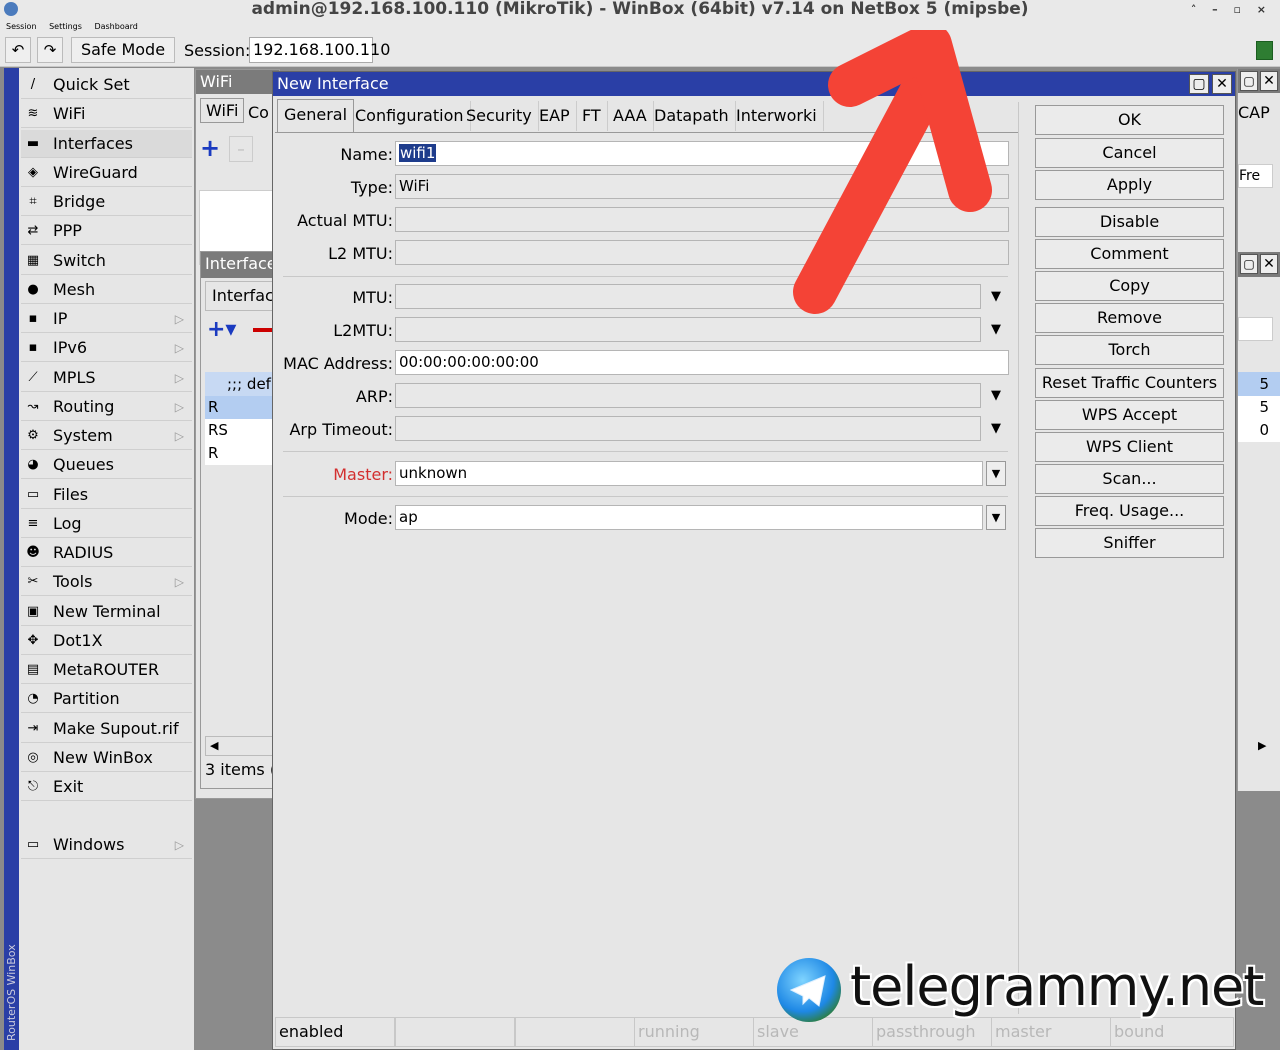 This screenshot has width=1280, height=1050. I want to click on add-interface-icon: +▾, so click(221, 329).